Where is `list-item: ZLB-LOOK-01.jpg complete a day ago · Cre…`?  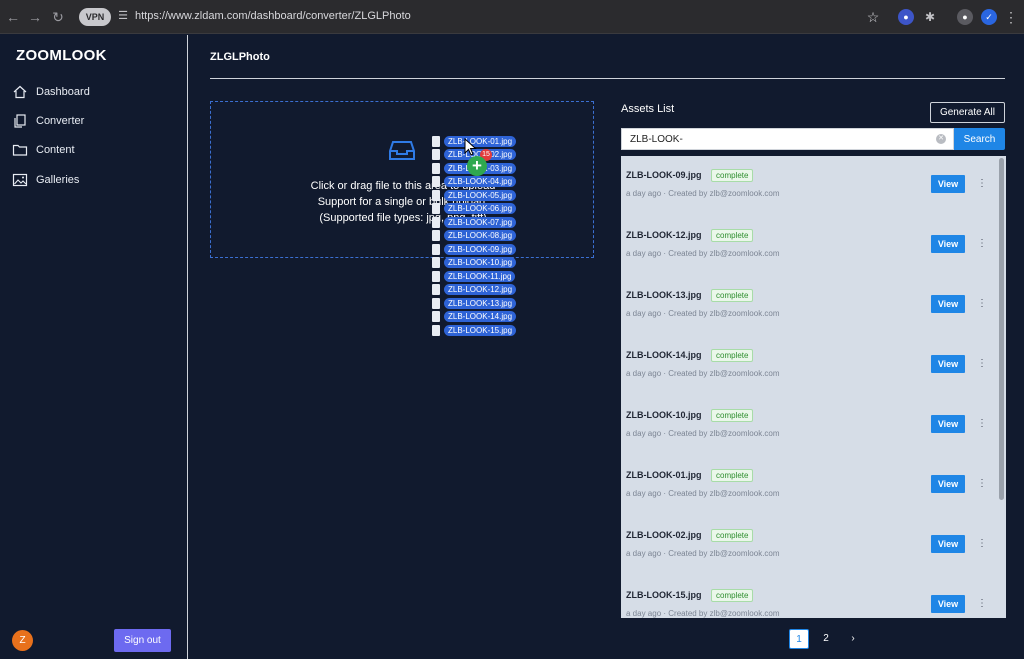
list-item: ZLB-LOOK-01.jpg complete a day ago · Cre… is located at coordinates (808, 486).